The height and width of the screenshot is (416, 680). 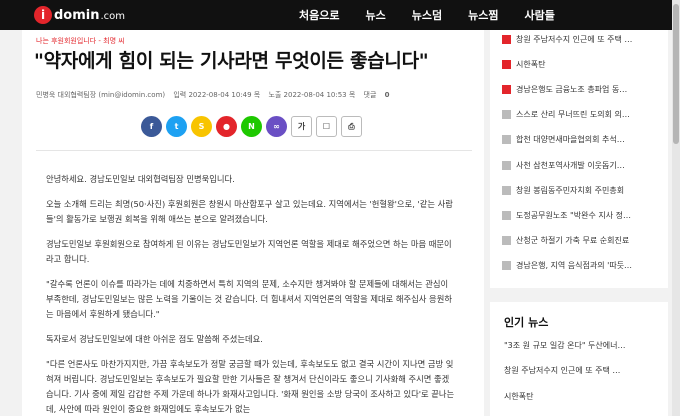 What do you see at coordinates (100, 95) in the screenshot?
I see `author-byline: 민병욱 대외협력팀장 (min@idomin.com)` at bounding box center [100, 95].